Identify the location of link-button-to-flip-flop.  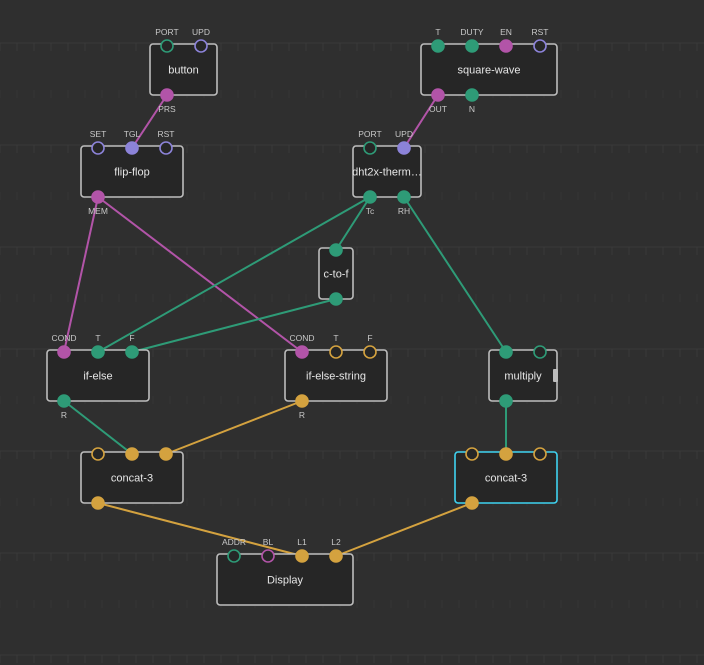
(149, 121).